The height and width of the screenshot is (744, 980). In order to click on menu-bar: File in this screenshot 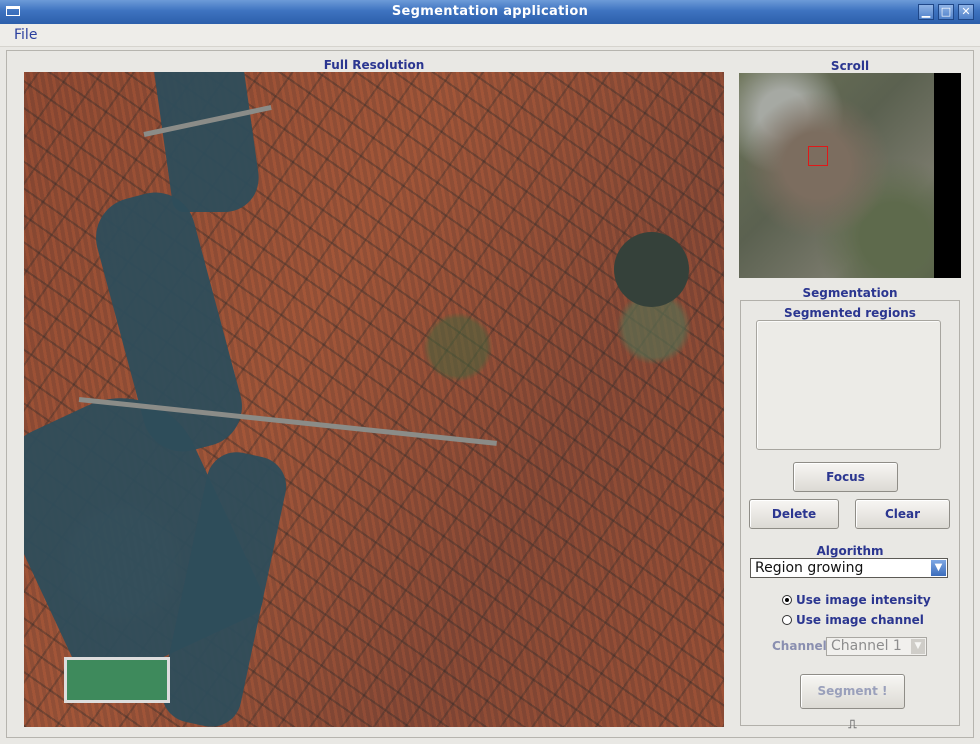, I will do `click(490, 35)`.